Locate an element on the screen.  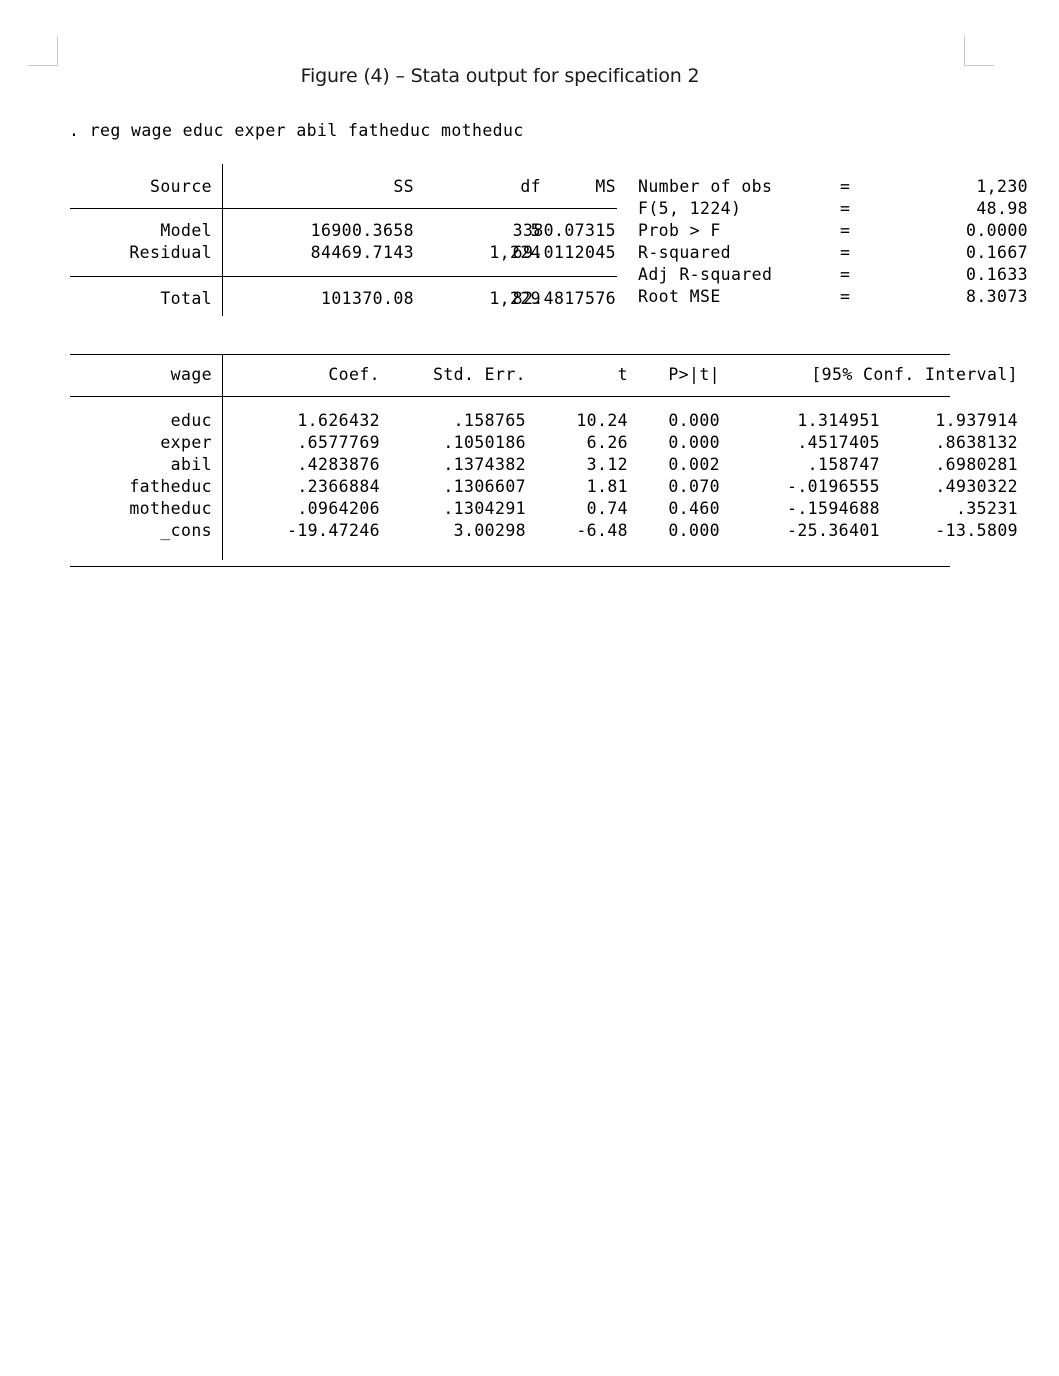
stat-label: Root MSE is located at coordinates (679, 296).